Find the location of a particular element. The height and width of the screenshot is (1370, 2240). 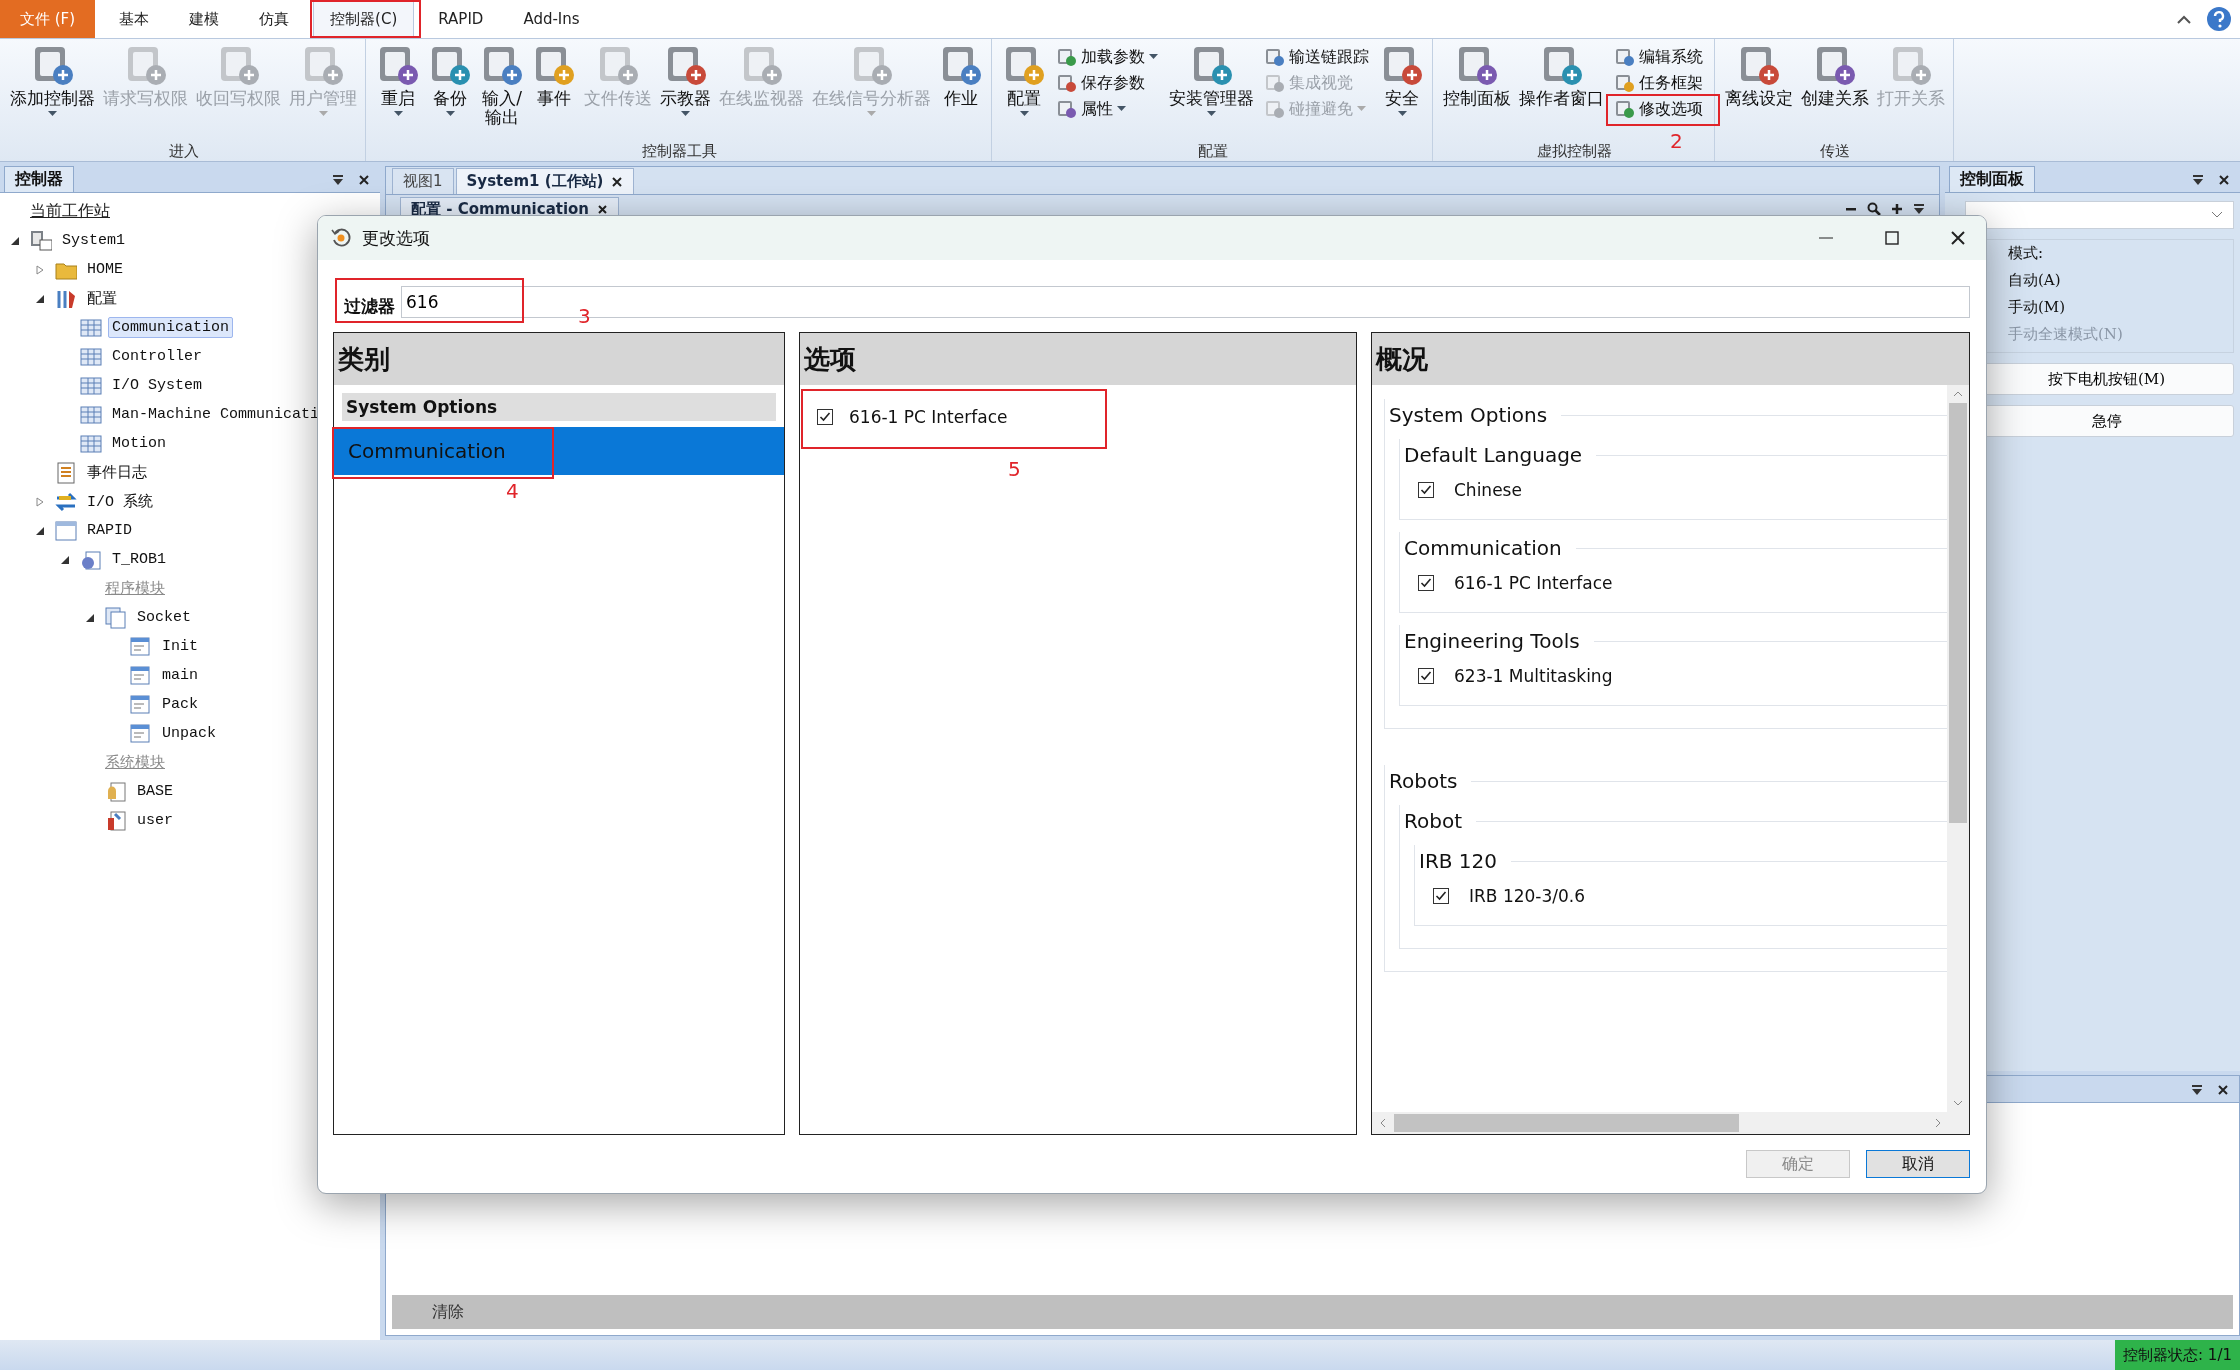

menu-tab: 基本 is located at coordinates (134, 19).